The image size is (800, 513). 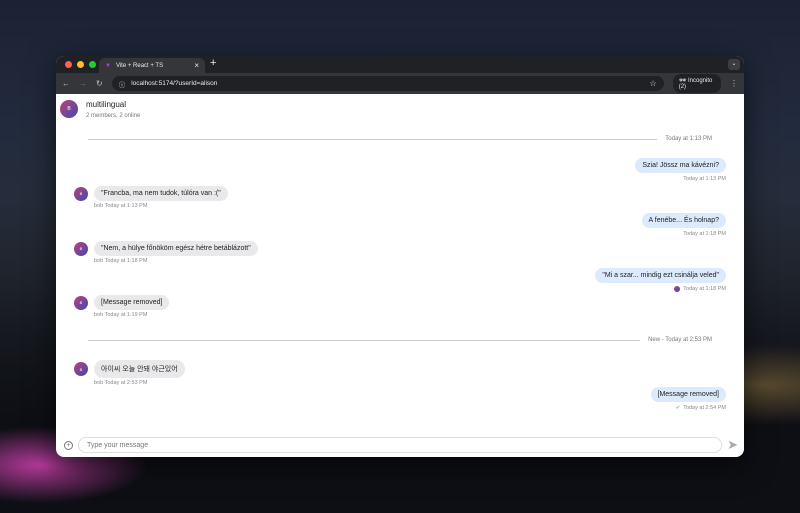 I want to click on new-tab-button: +, so click(x=213, y=63).